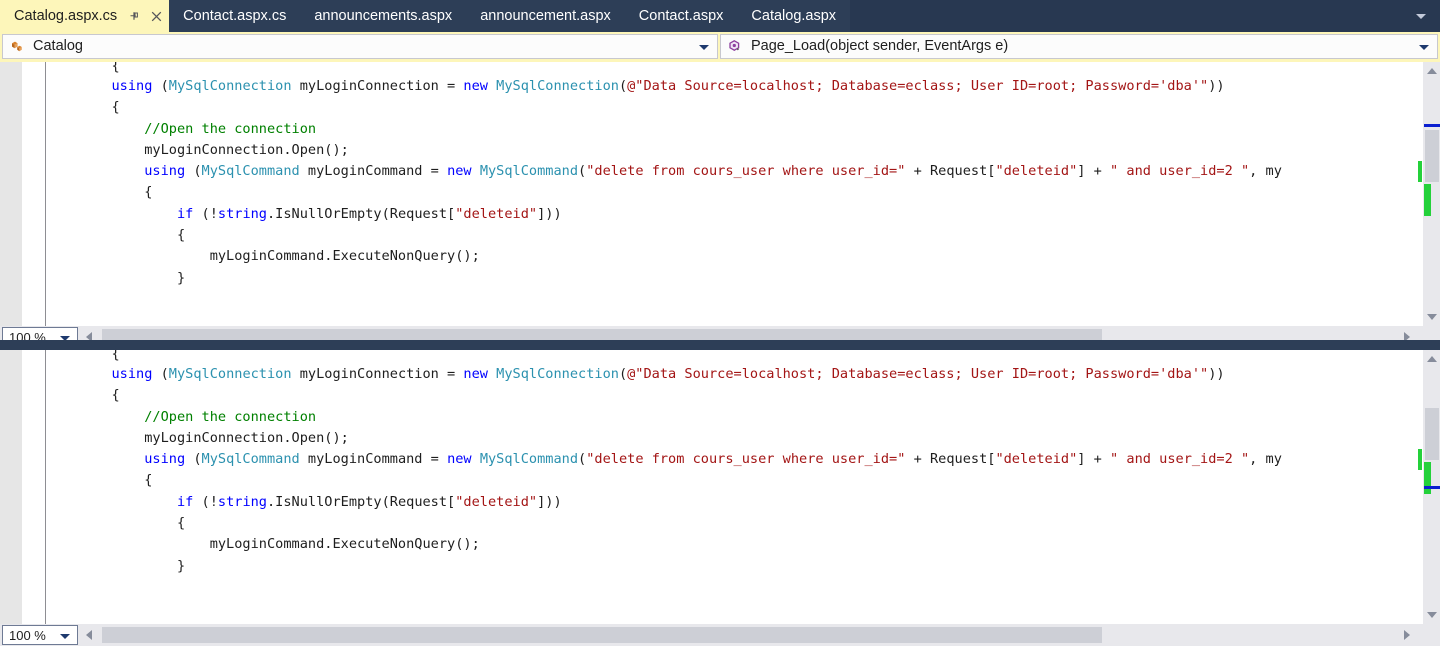 The height and width of the screenshot is (646, 1440). What do you see at coordinates (33, 194) in the screenshot?
I see `selection-margin-top` at bounding box center [33, 194].